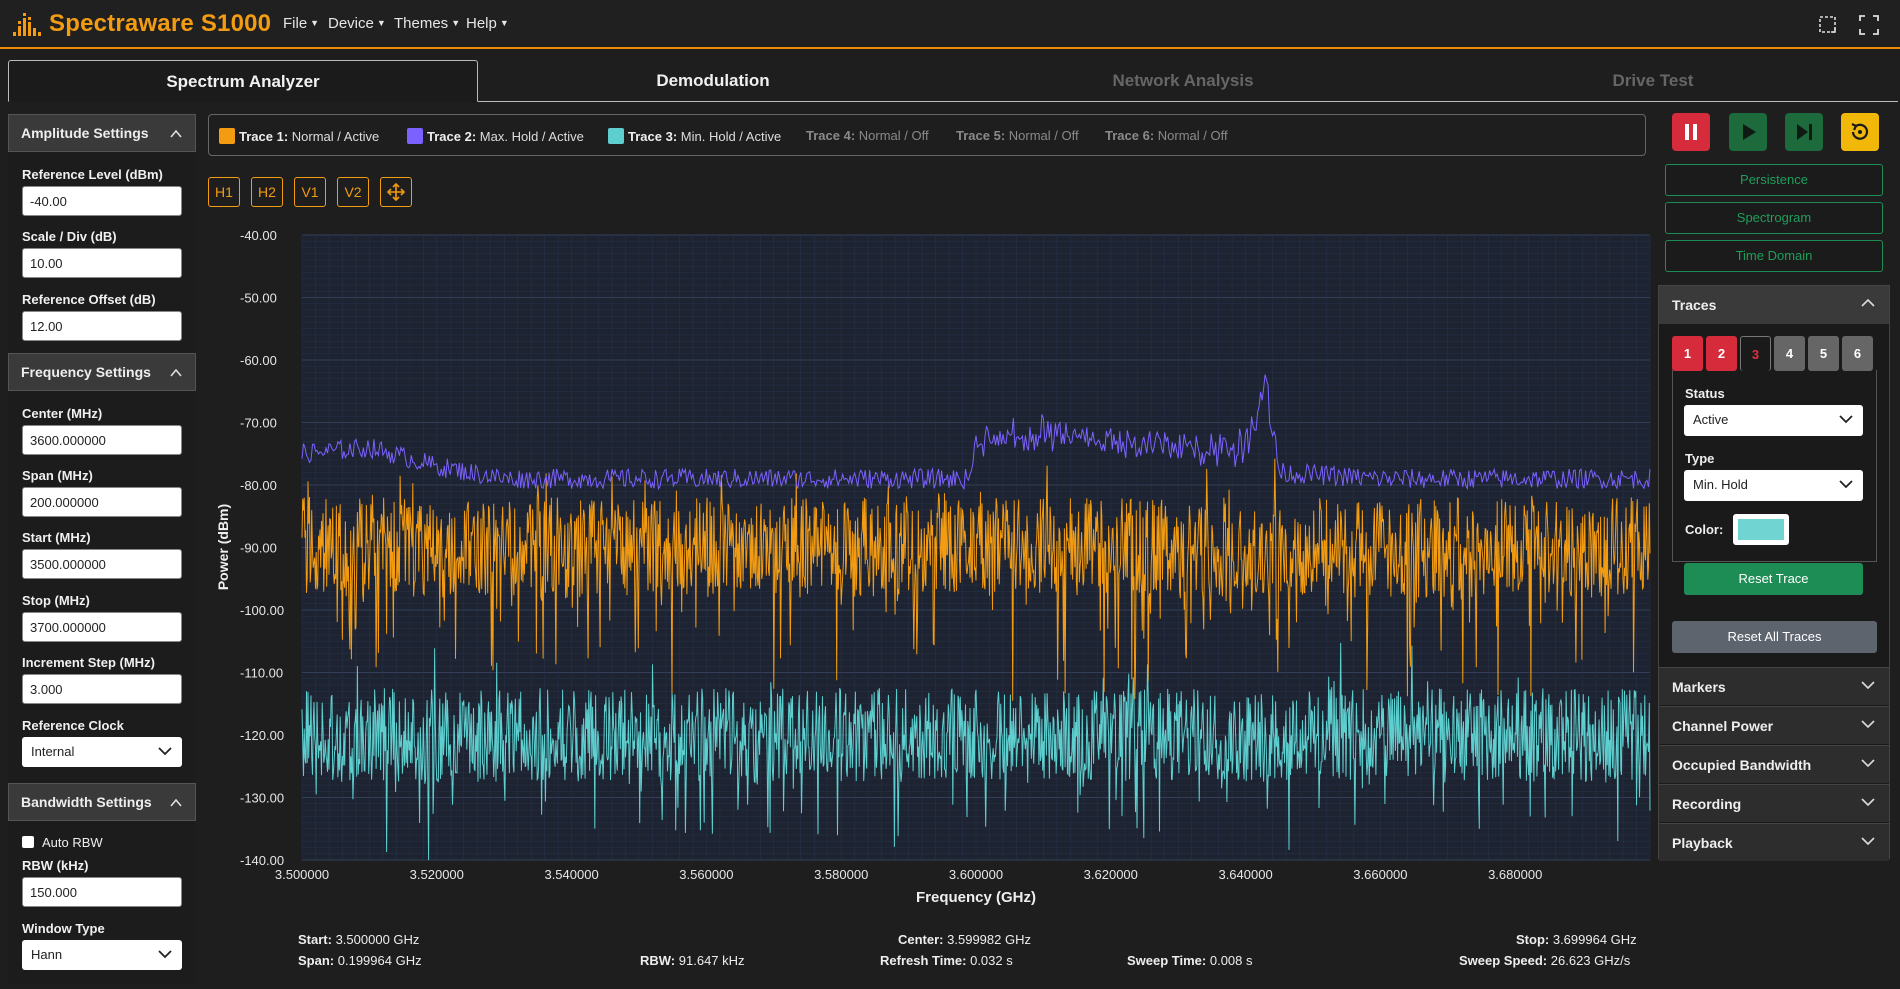 The width and height of the screenshot is (1900, 989). What do you see at coordinates (102, 564) in the screenshot?
I see `start-input` at bounding box center [102, 564].